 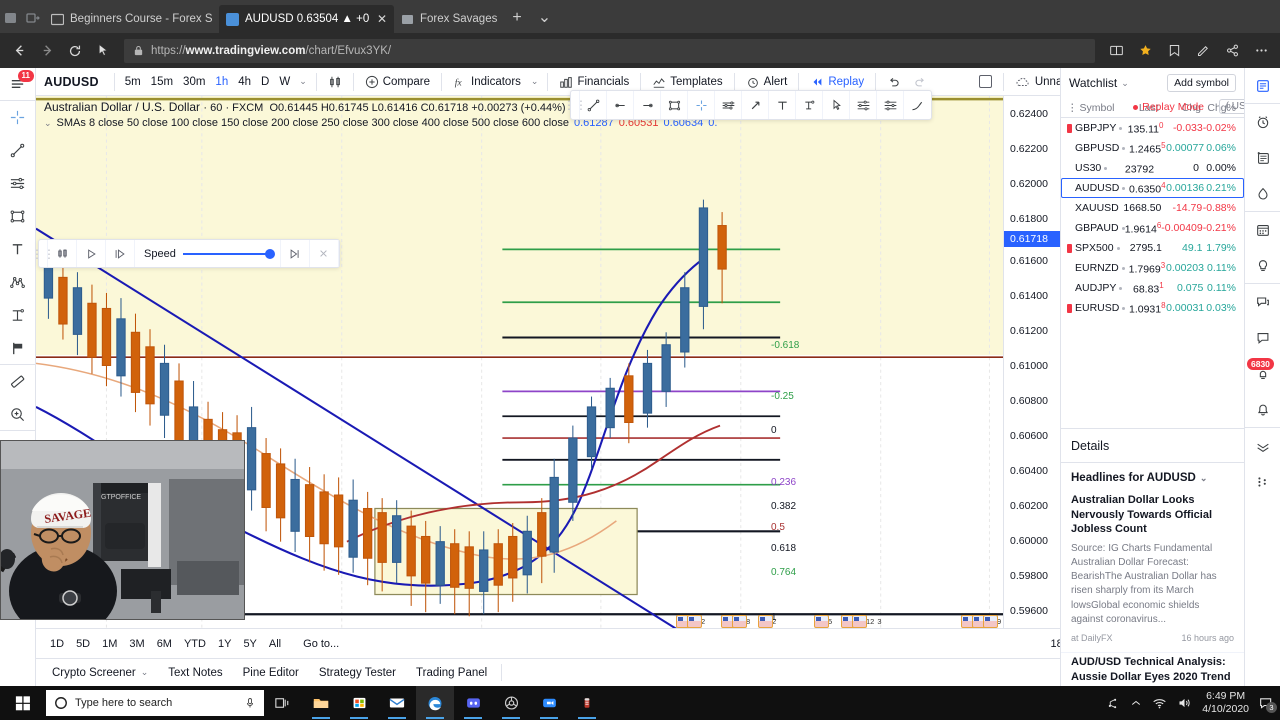 I want to click on edge-browser-icon, so click(x=435, y=703).